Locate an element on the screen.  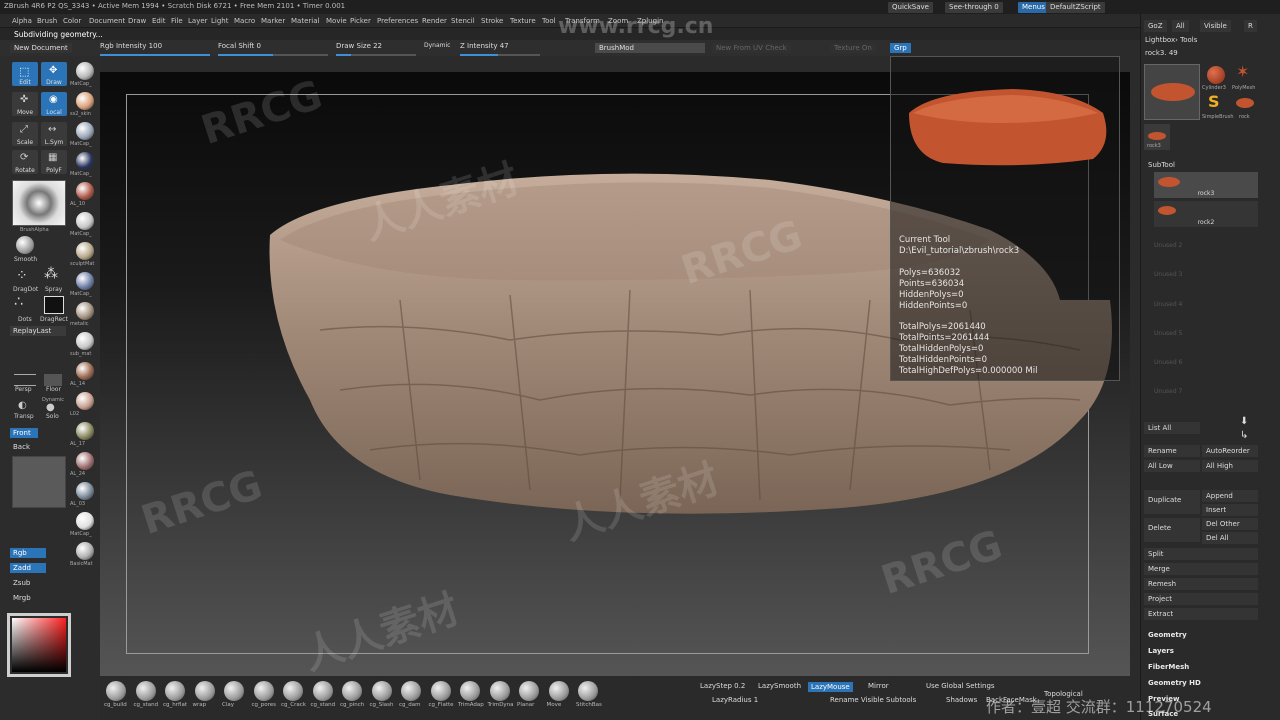
shadows-toggle: Shadows is located at coordinates (961, 700).